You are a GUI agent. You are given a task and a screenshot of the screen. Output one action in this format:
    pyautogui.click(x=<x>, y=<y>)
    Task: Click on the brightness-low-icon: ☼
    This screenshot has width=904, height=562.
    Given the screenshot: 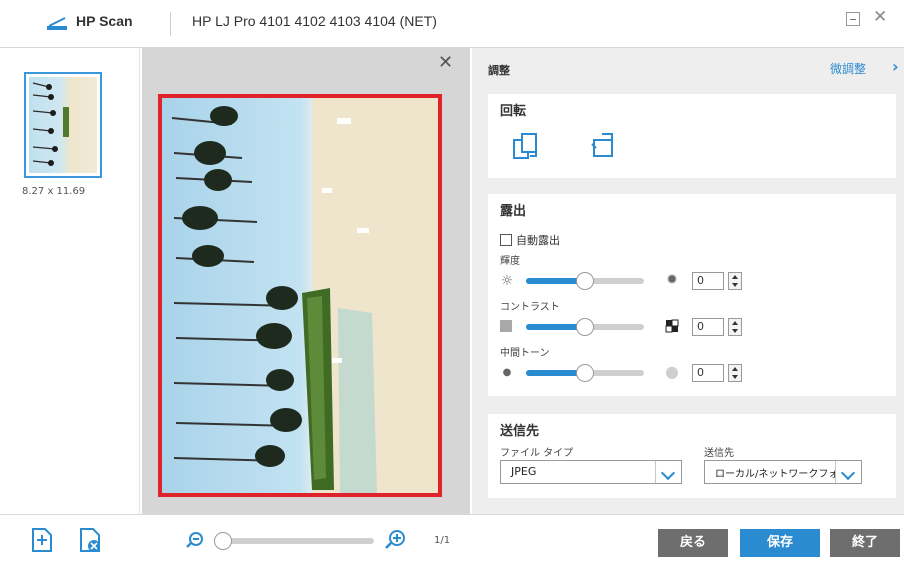 What is the action you would take?
    pyautogui.click(x=507, y=281)
    